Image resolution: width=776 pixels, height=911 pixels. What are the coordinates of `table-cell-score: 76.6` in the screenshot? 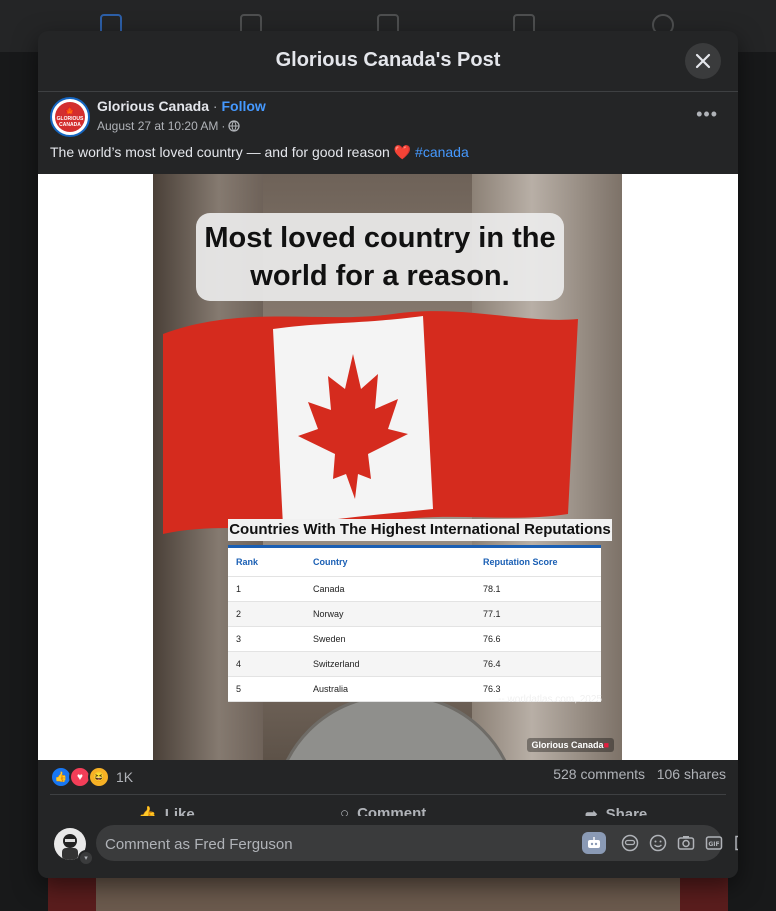 It's located at (492, 639).